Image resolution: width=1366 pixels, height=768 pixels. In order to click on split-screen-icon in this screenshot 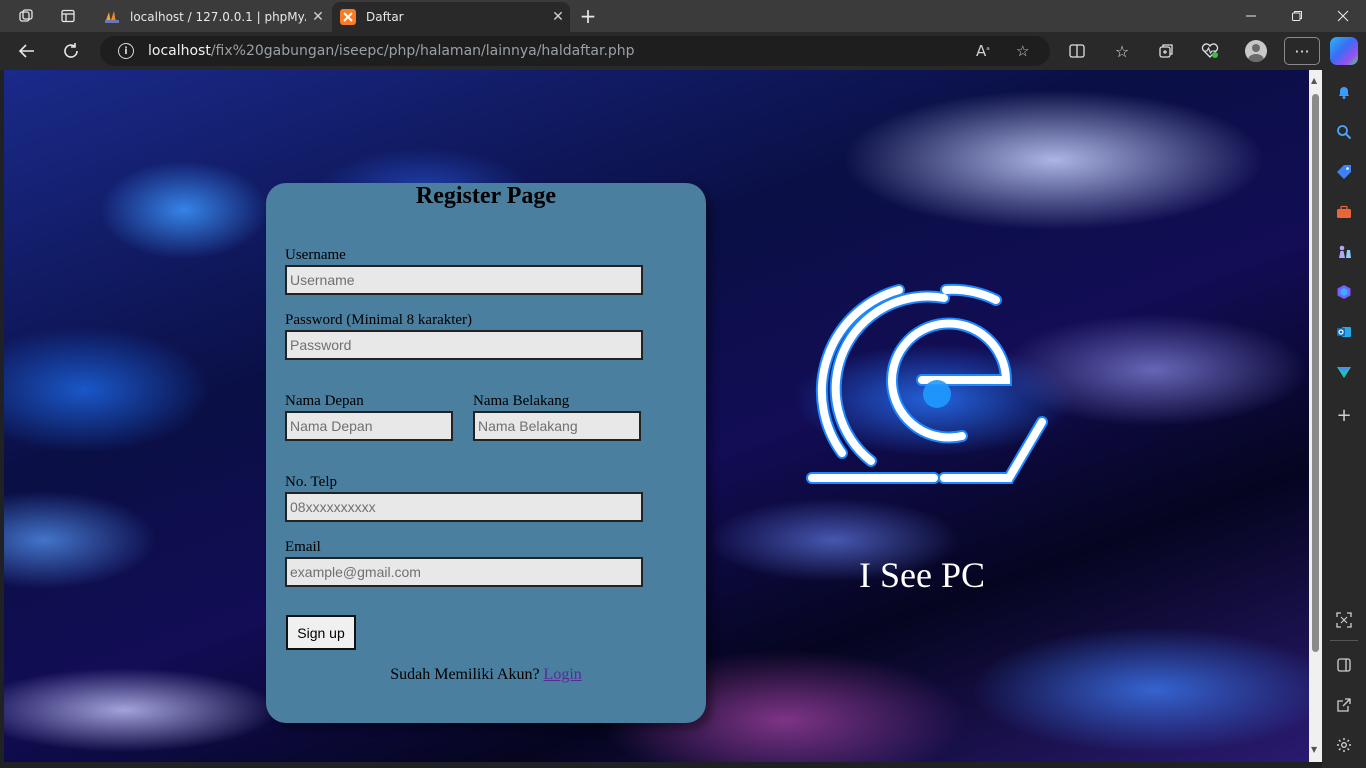, I will do `click(1077, 51)`.